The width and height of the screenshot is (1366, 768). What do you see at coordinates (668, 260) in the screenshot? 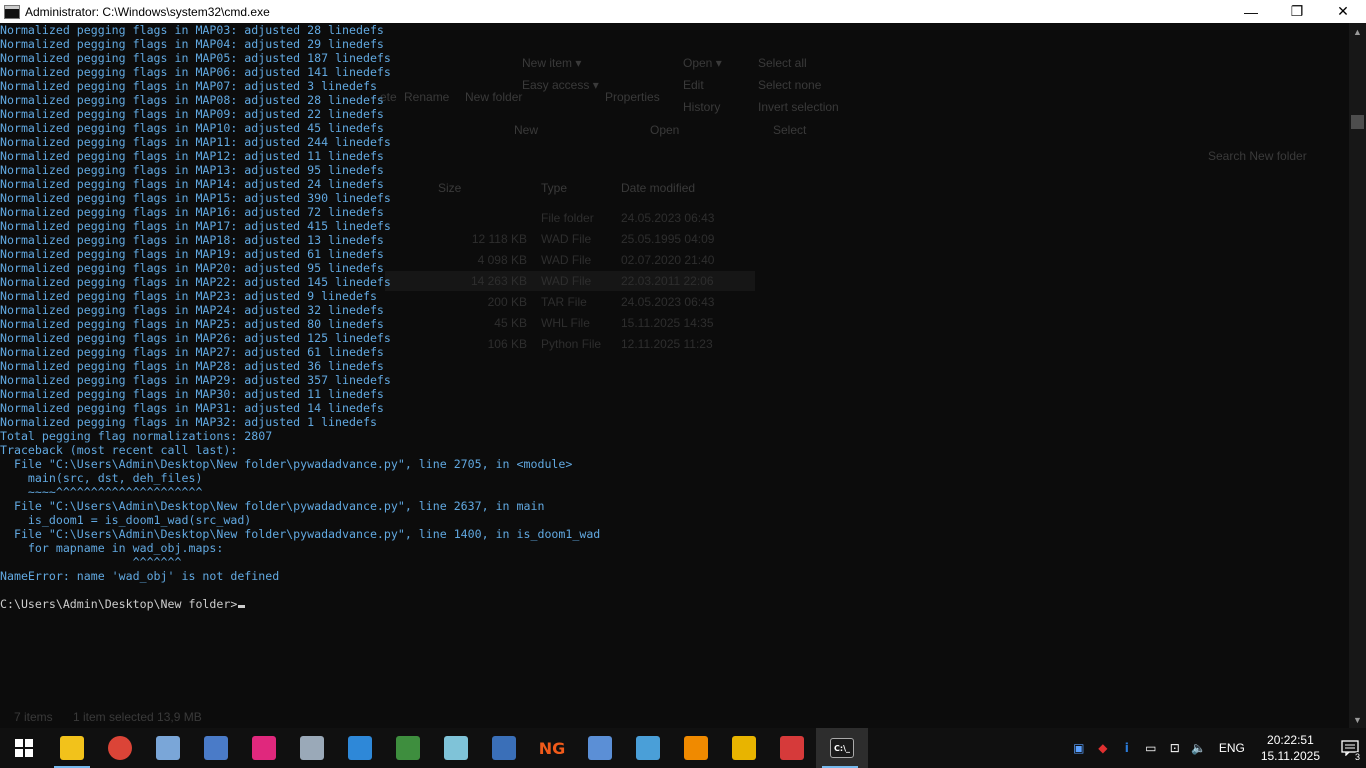
I see `ghost-file-date: 02.07.2020 21:40` at bounding box center [668, 260].